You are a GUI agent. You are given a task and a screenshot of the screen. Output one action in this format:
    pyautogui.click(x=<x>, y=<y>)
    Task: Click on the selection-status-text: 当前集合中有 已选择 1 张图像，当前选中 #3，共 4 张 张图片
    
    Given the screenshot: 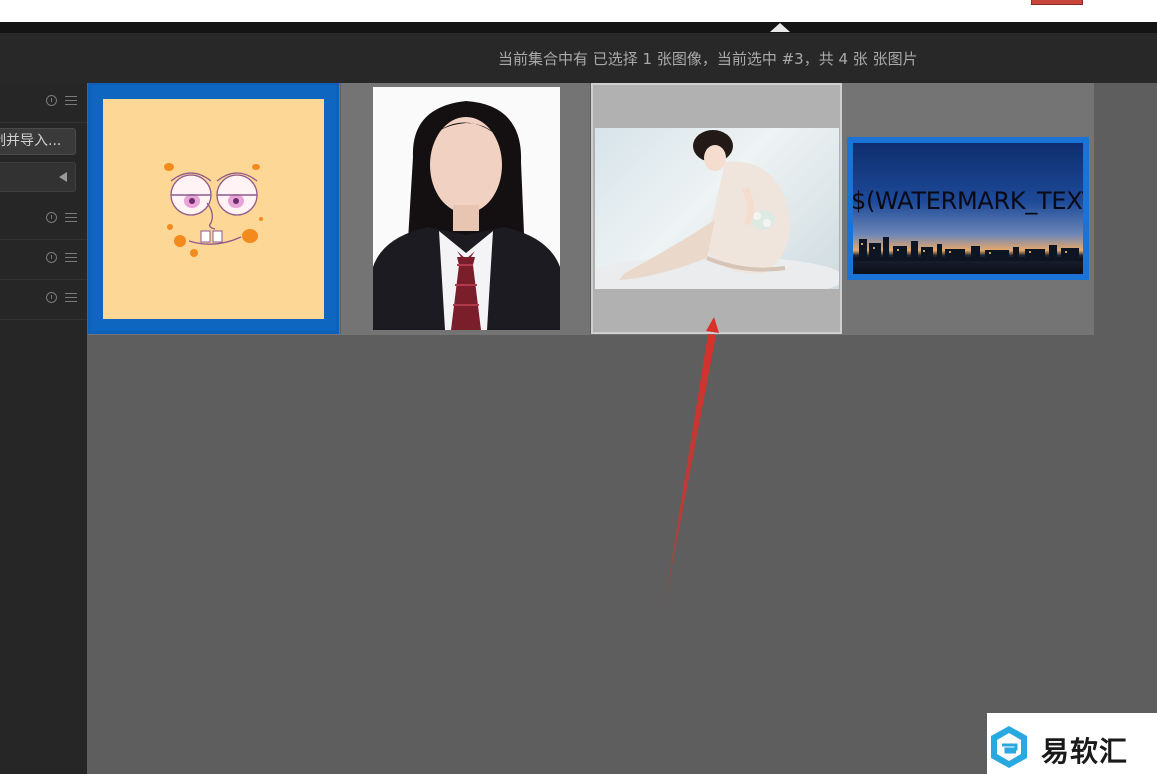 What is the action you would take?
    pyautogui.click(x=708, y=59)
    